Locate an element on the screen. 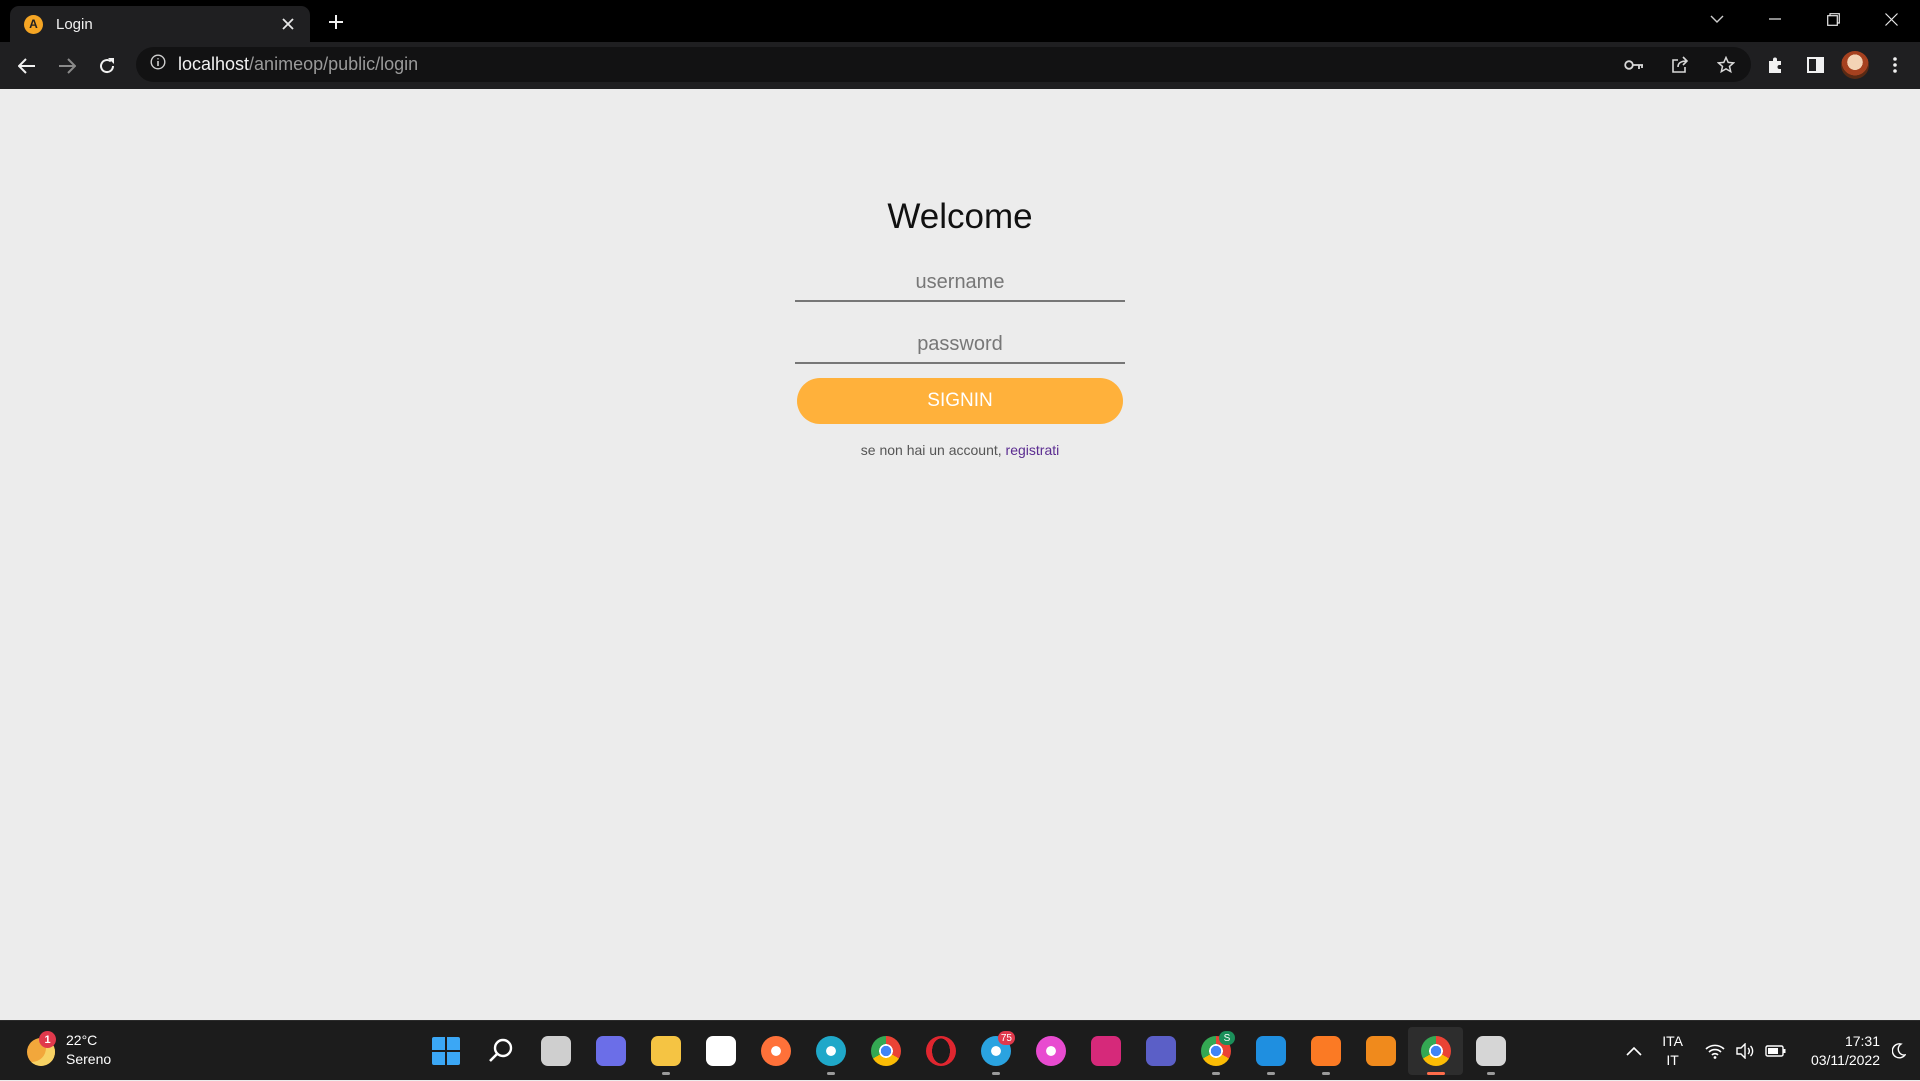  key-icon is located at coordinates (1634, 65).